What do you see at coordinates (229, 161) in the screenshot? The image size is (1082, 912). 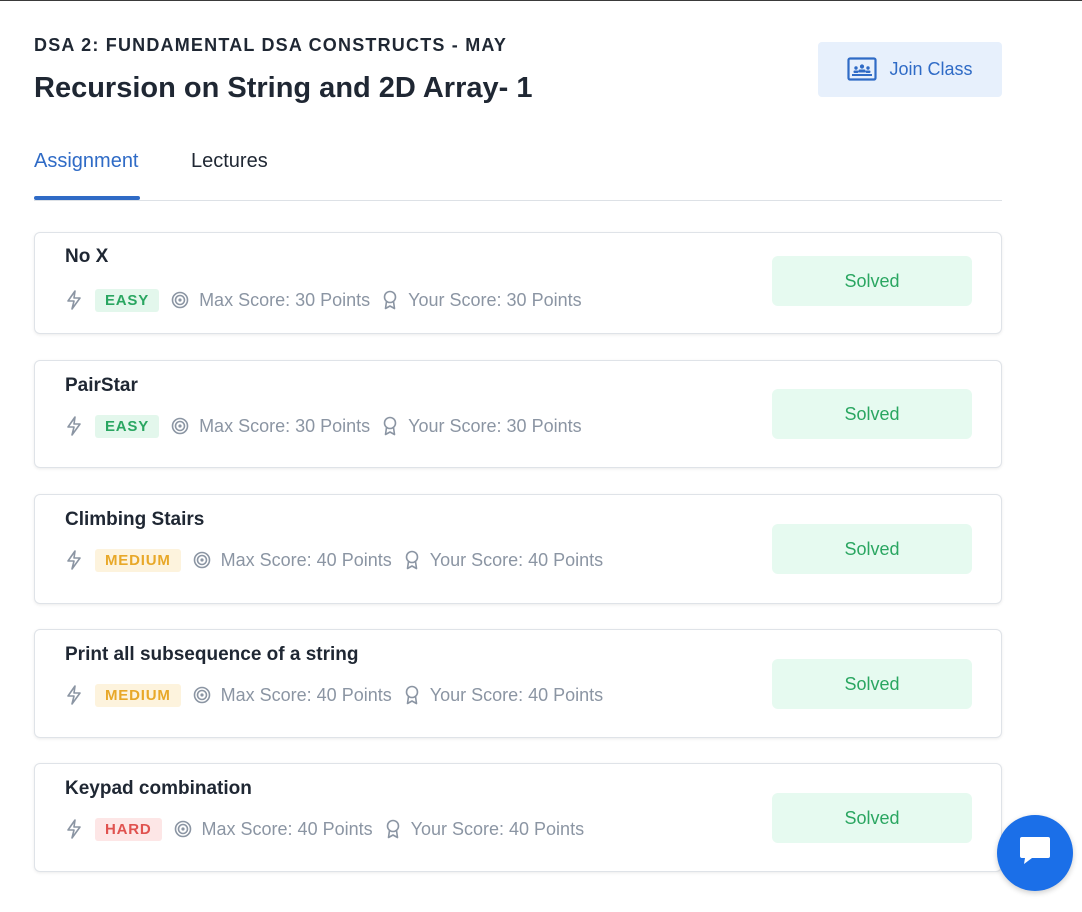 I see `tab-lectures: Lectures` at bounding box center [229, 161].